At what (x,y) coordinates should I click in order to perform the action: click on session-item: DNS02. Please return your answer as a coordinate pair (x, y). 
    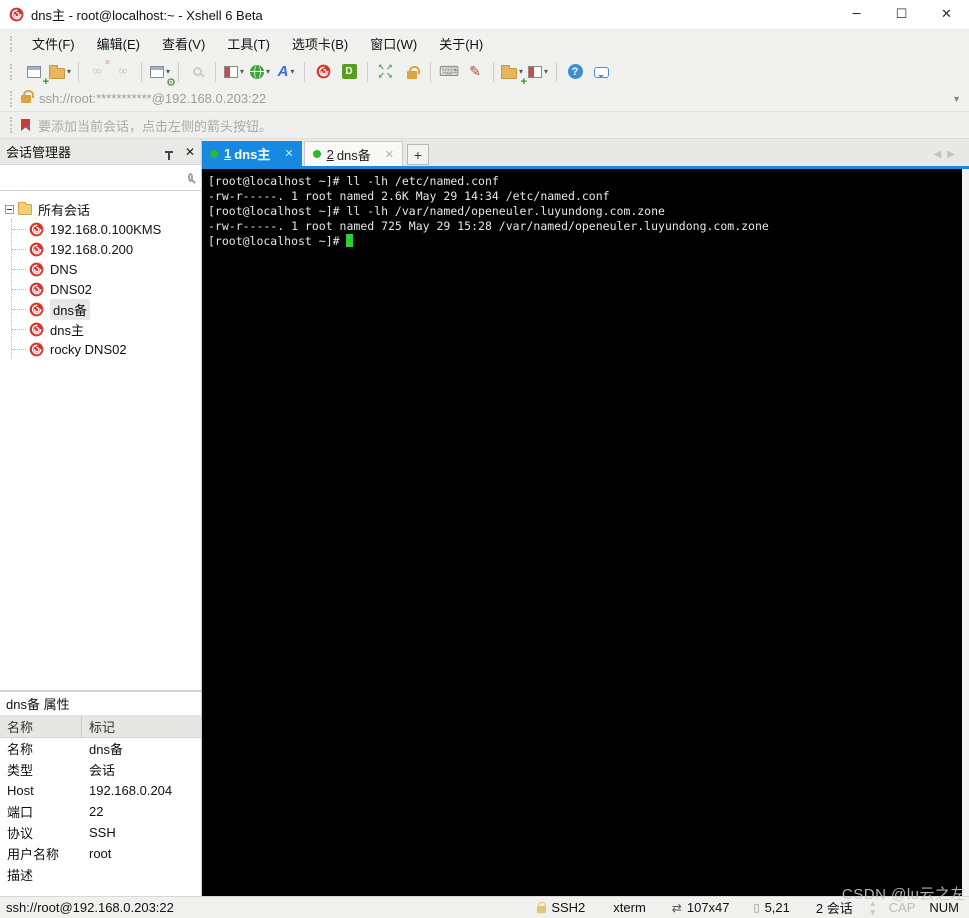
    Looking at the image, I should click on (106, 289).